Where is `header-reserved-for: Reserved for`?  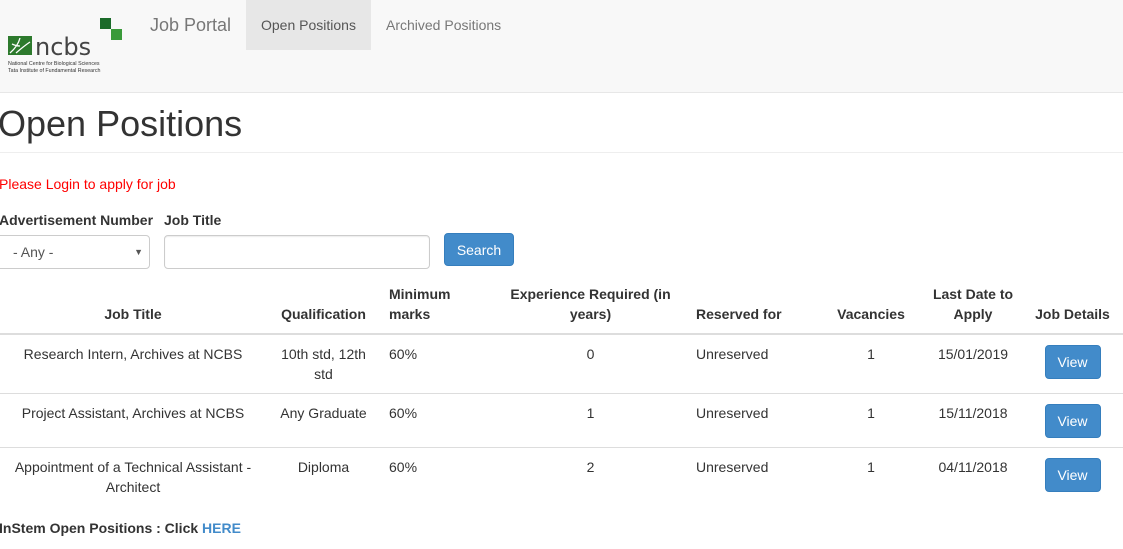 header-reserved-for: Reserved for is located at coordinates (753, 307).